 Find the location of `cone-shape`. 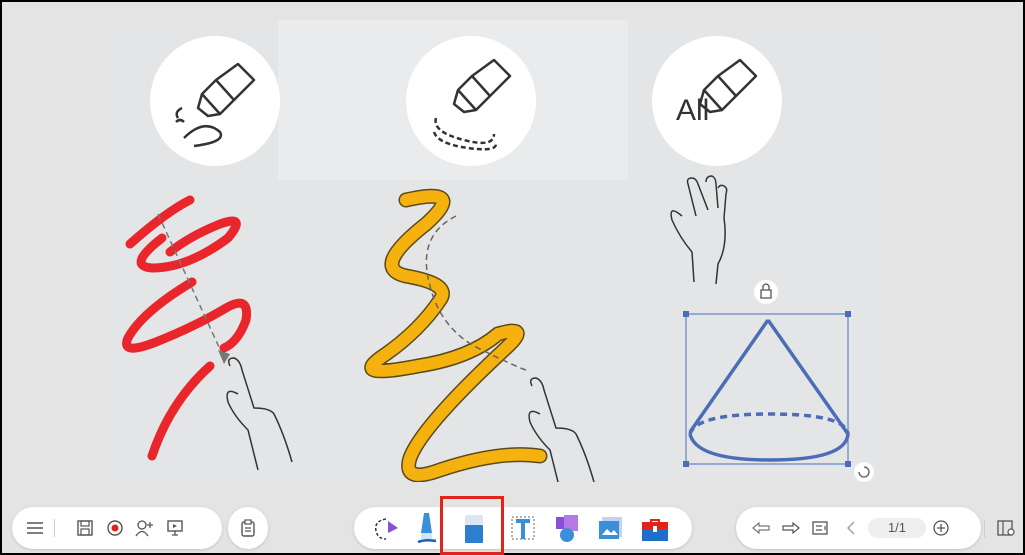

cone-shape is located at coordinates (769, 390).